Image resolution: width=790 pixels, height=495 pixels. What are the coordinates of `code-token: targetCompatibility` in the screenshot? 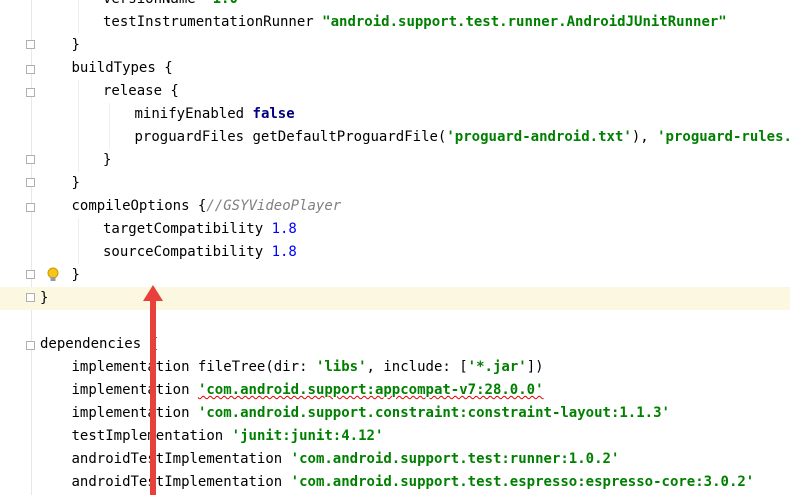 It's located at (187, 229).